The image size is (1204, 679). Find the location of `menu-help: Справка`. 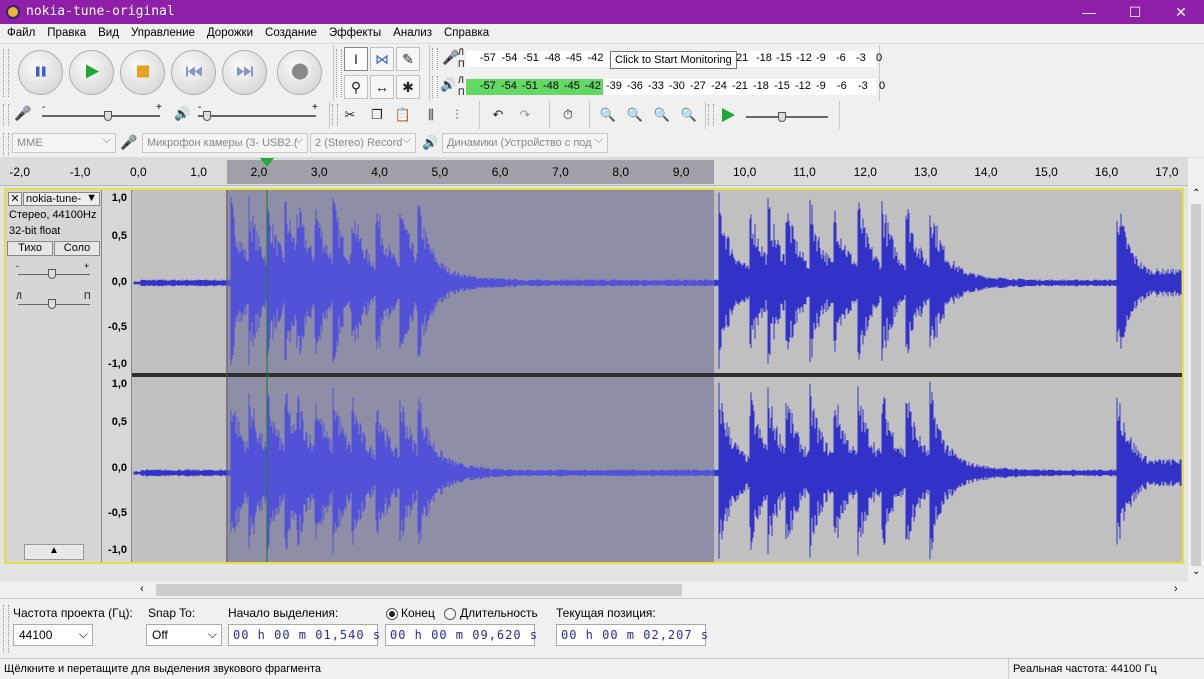

menu-help: Справка is located at coordinates (465, 34).